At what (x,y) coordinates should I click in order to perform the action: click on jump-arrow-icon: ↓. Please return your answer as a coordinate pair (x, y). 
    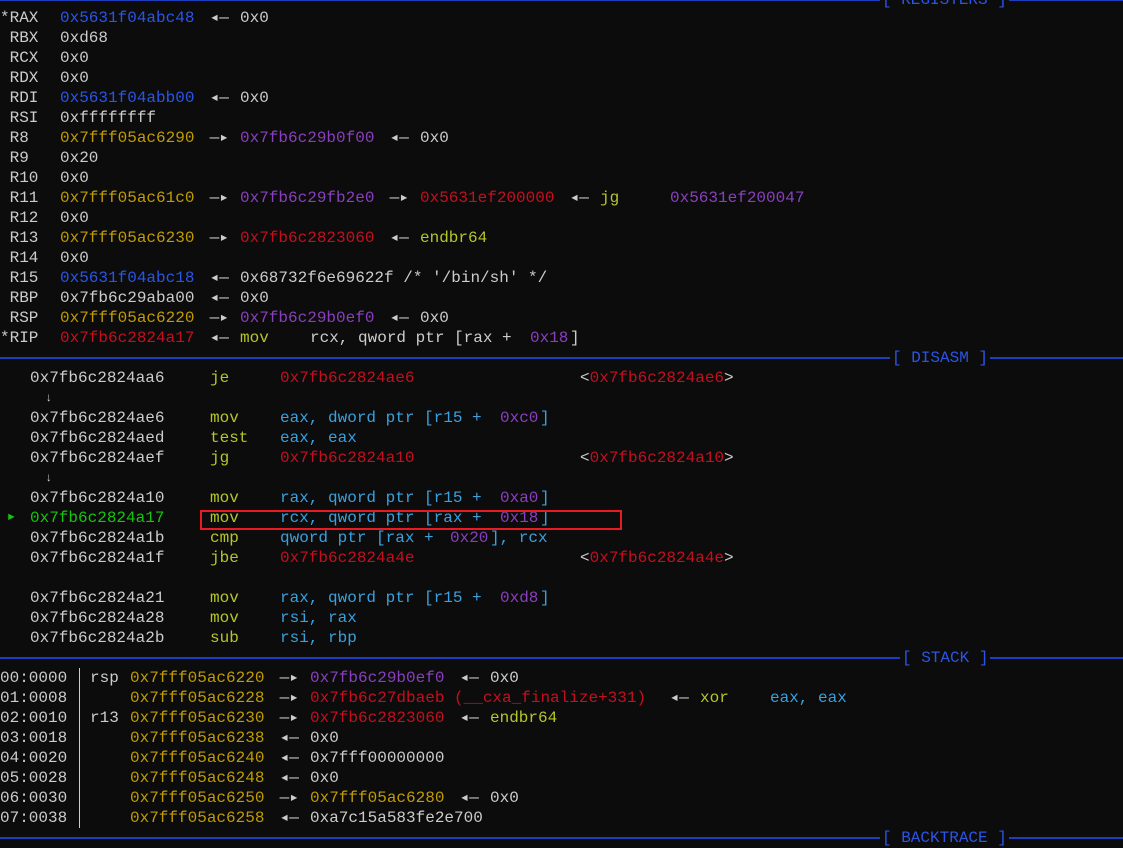
    Looking at the image, I should click on (49, 398).